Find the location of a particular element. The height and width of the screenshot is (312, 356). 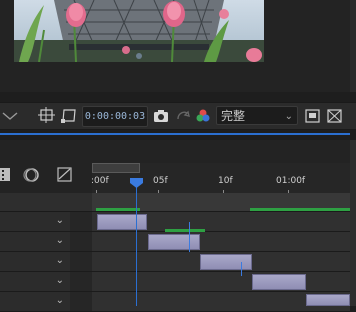

3d-view-icon is located at coordinates (335, 116).